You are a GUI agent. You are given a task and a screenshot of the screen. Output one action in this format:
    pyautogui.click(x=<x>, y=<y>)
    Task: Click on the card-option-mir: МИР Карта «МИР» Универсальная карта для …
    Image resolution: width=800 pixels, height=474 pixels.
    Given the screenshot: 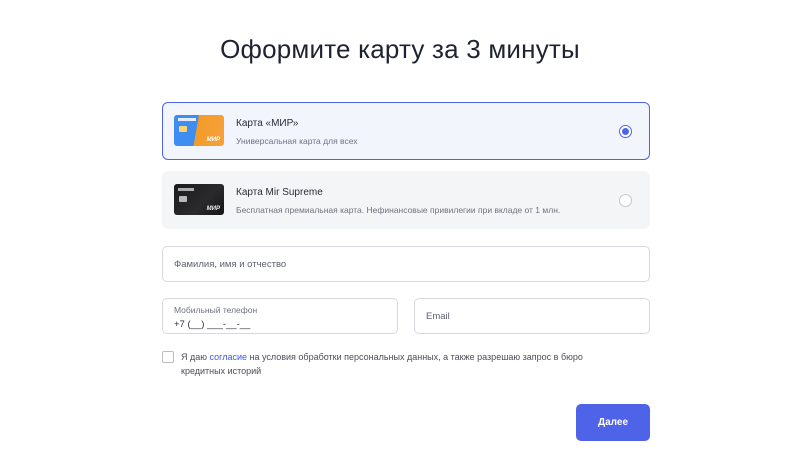 What is the action you would take?
    pyautogui.click(x=406, y=131)
    